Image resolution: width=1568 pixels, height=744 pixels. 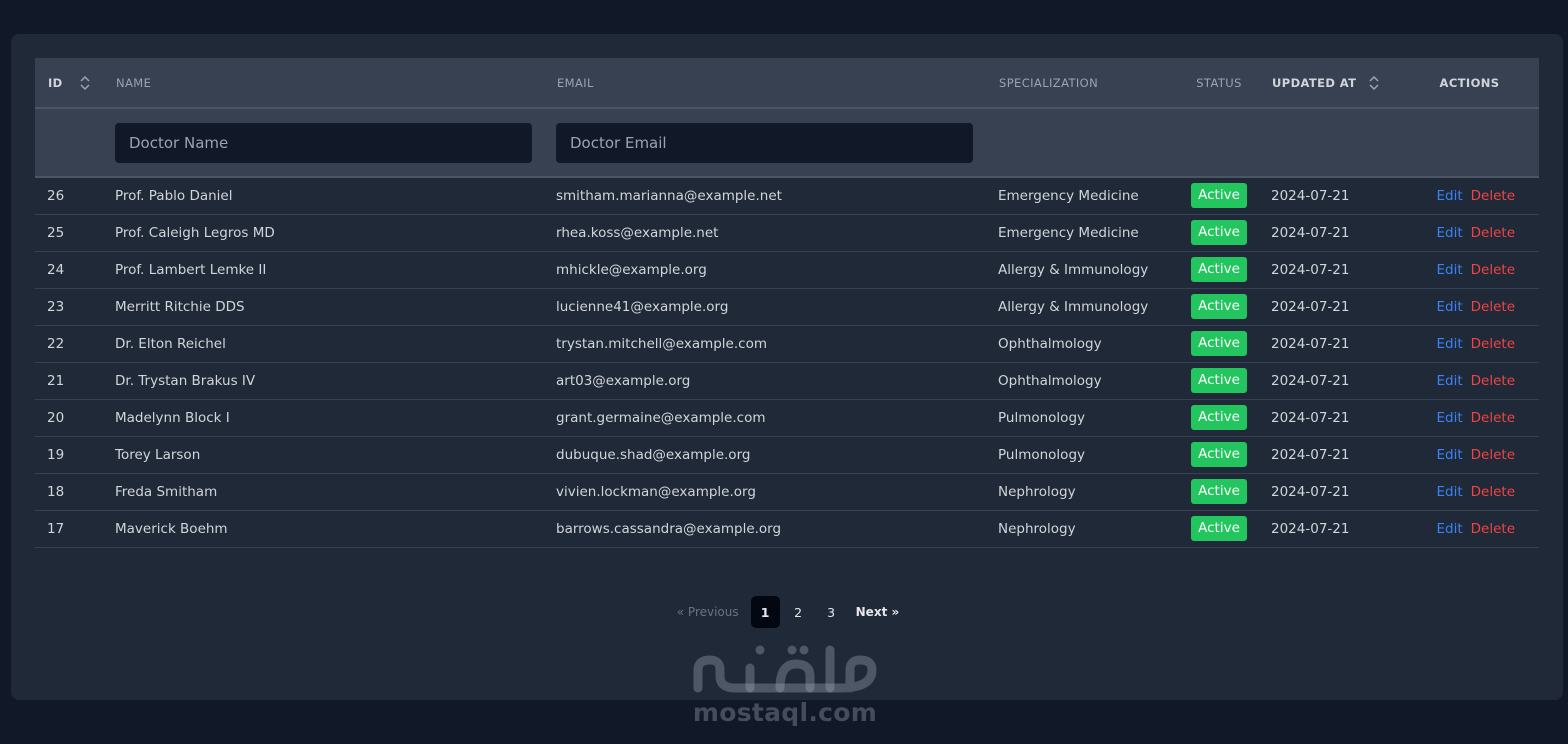 I want to click on cell-email: barrows.cassandra@example.org, so click(x=669, y=528).